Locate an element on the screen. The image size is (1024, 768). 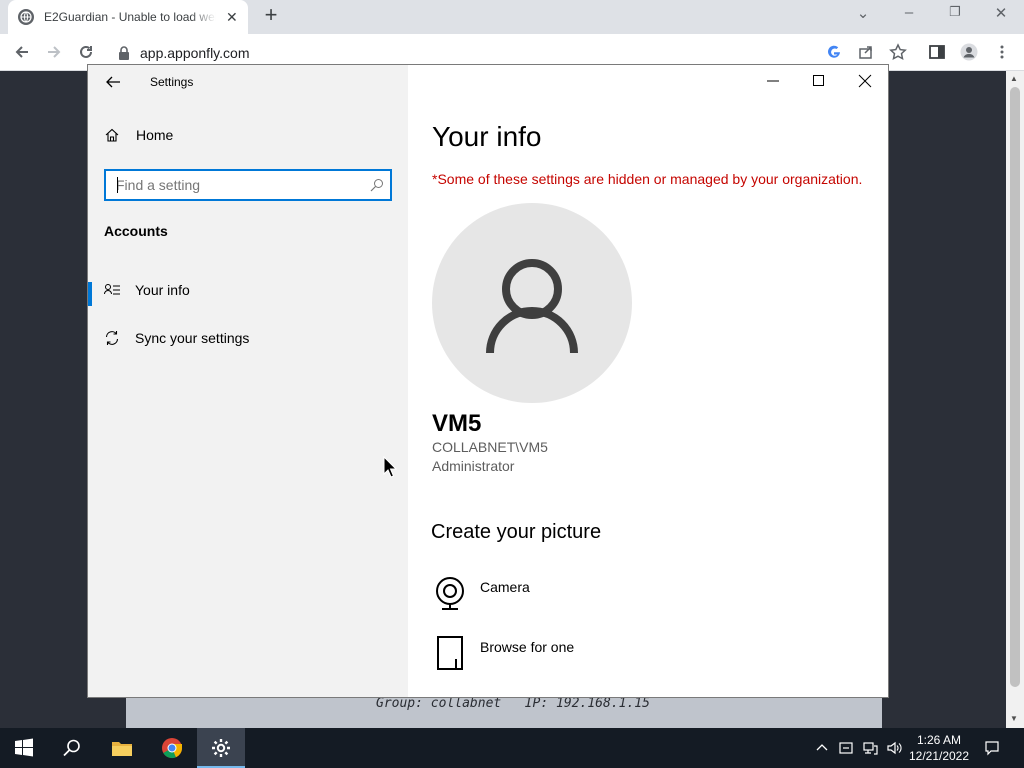
user-role: Administrator is located at coordinates (473, 466).